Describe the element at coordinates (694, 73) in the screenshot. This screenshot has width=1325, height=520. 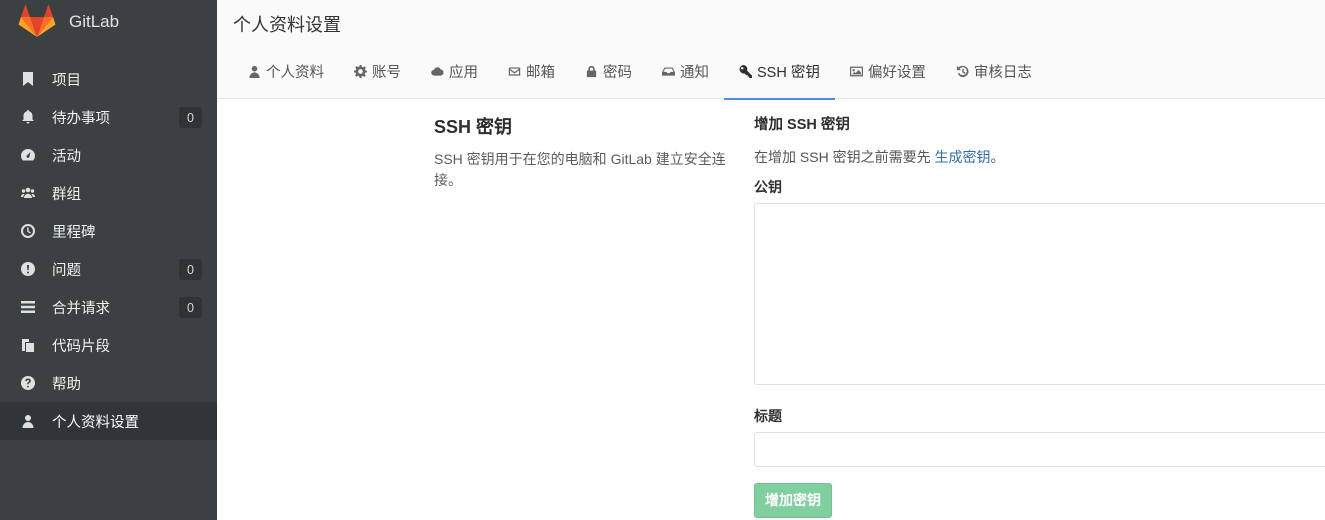
I see `tab-label: 通知` at that location.